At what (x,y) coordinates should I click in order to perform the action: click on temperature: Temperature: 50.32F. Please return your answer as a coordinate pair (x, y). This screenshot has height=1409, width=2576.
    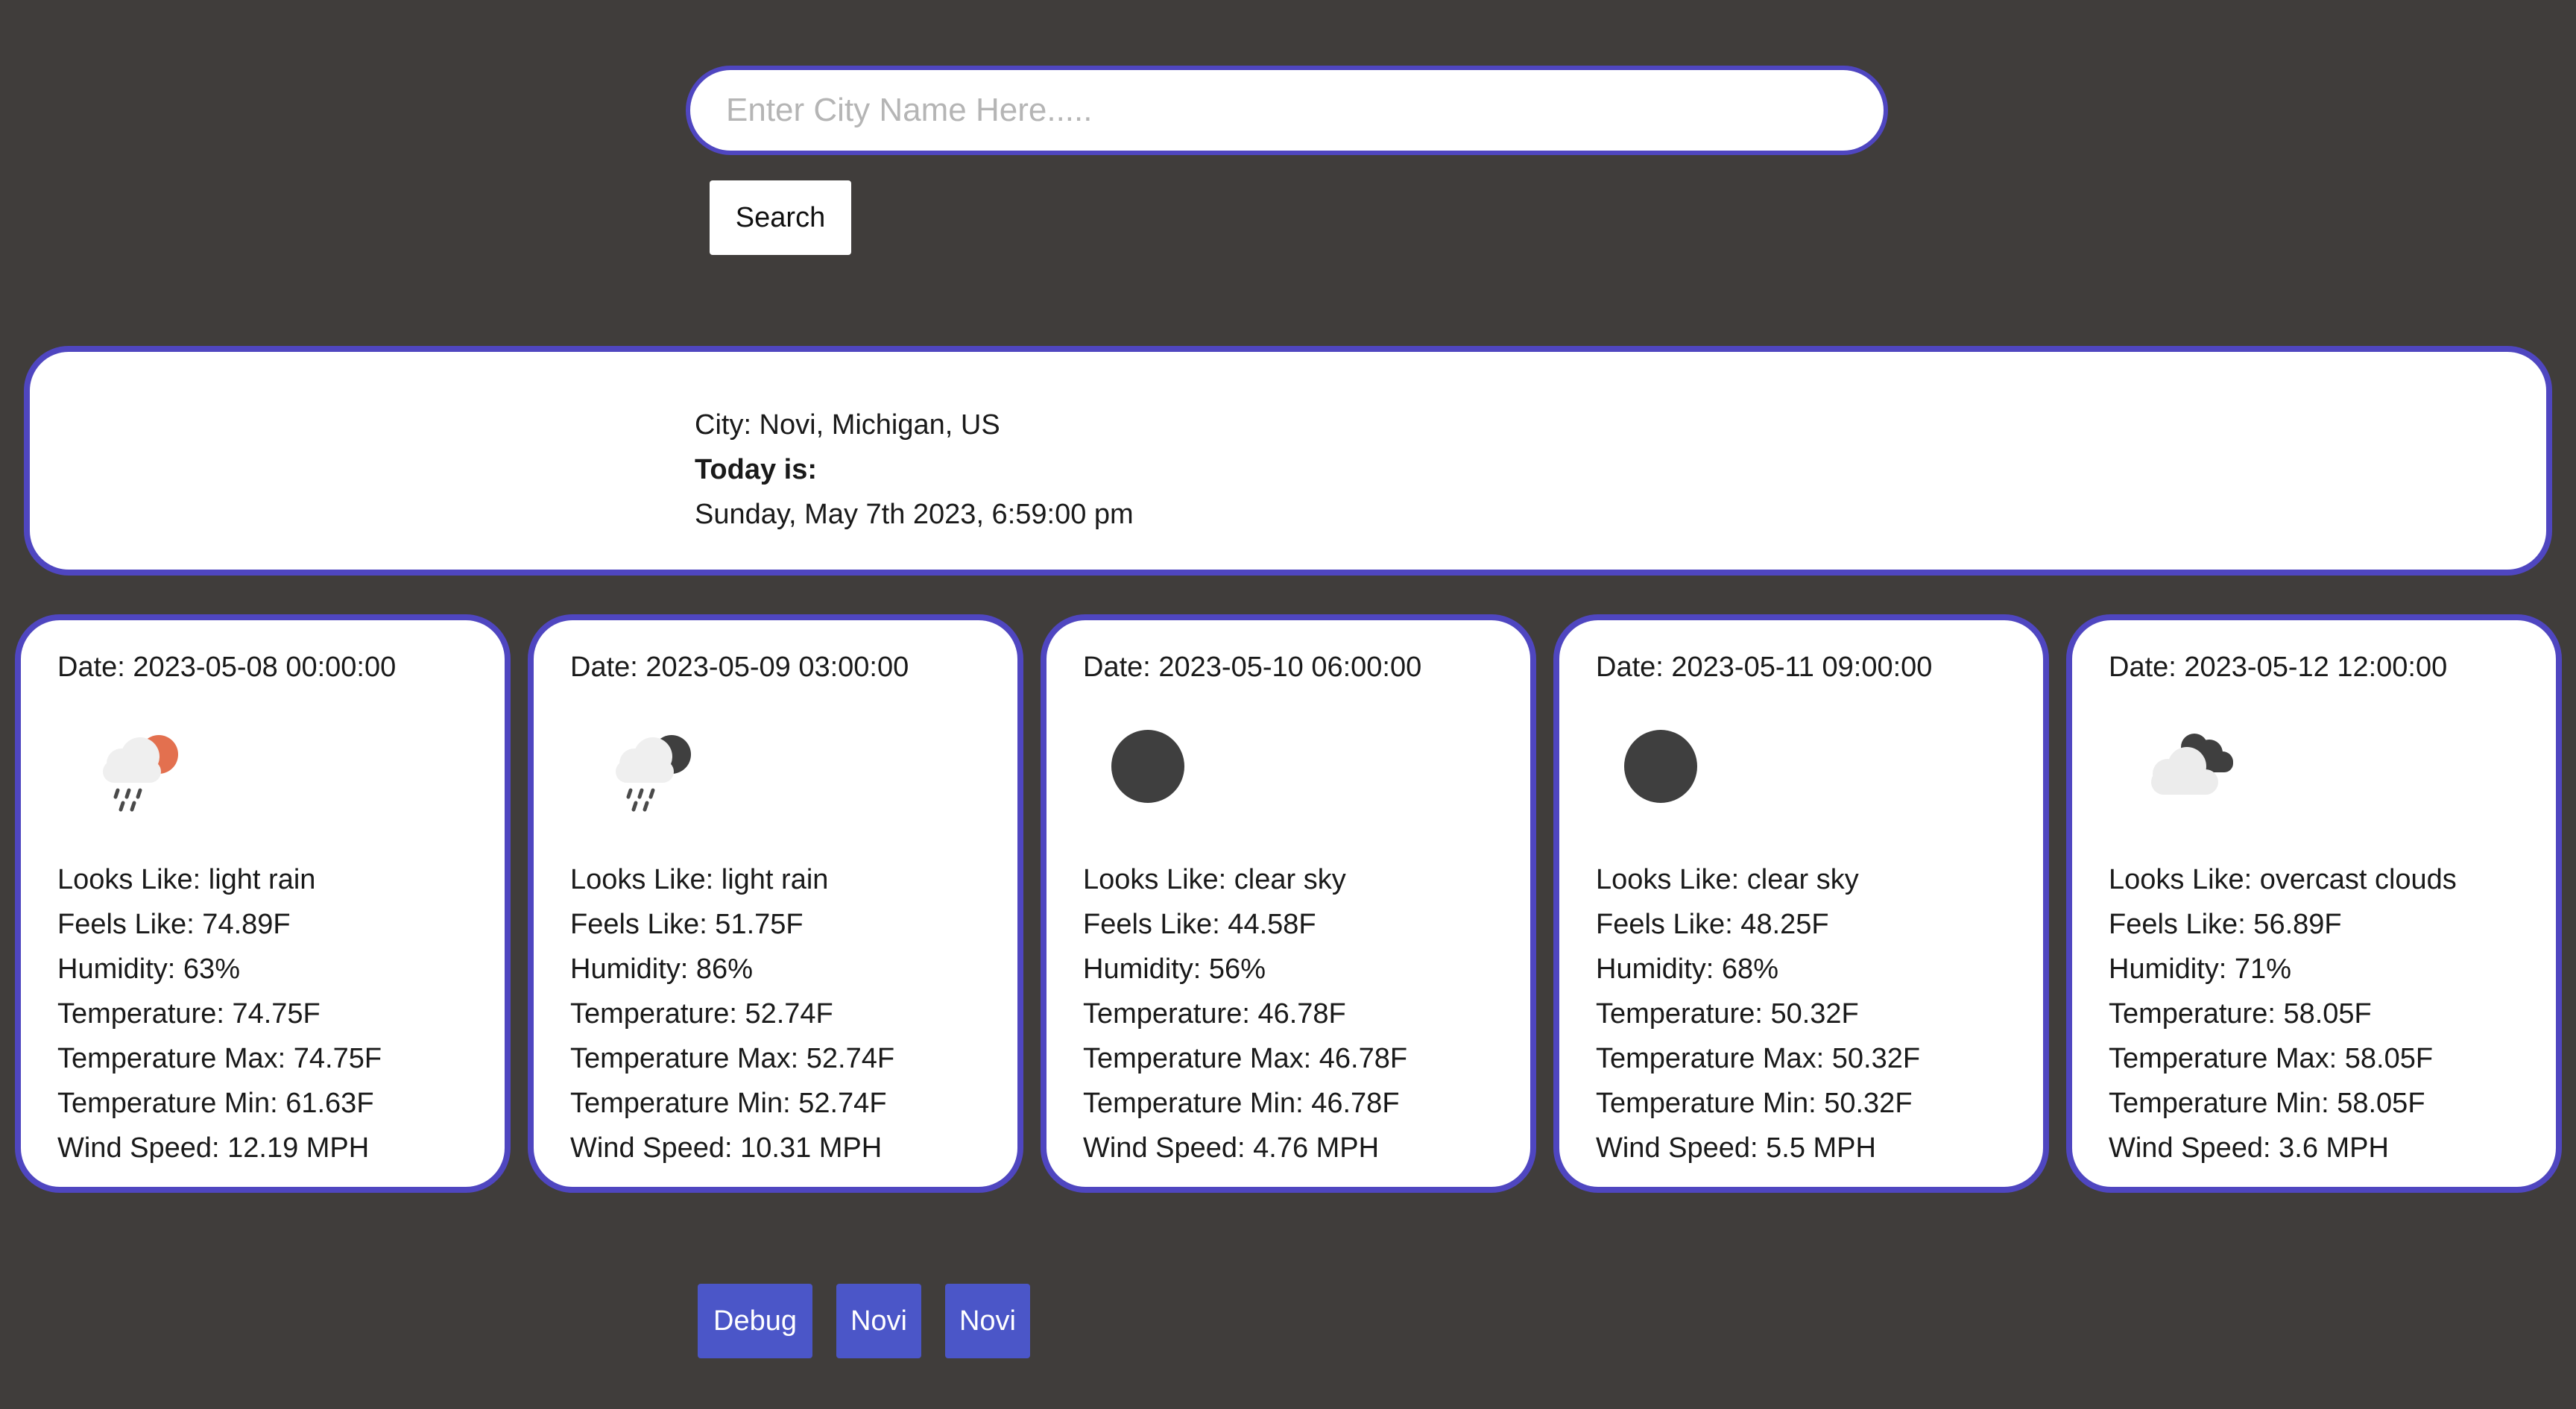
    Looking at the image, I should click on (1727, 1014).